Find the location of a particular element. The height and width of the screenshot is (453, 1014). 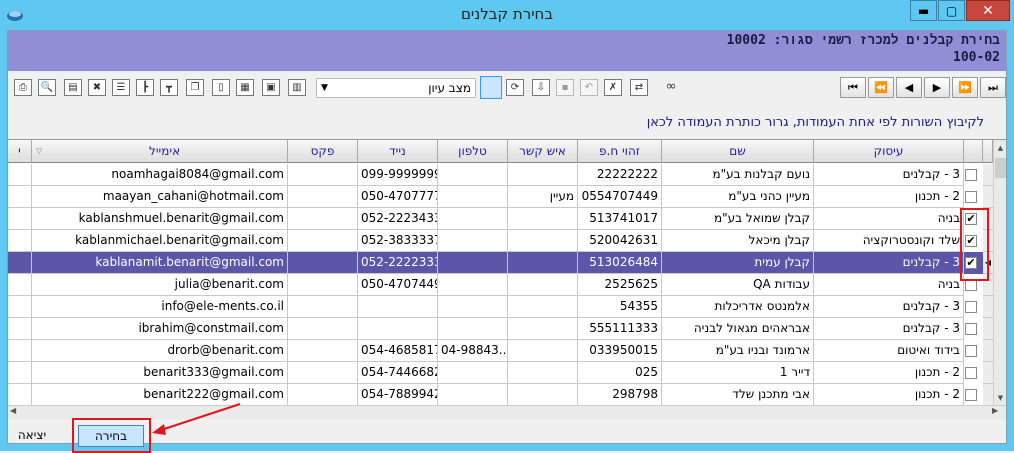

col-header-phone: טלפון is located at coordinates (473, 151).